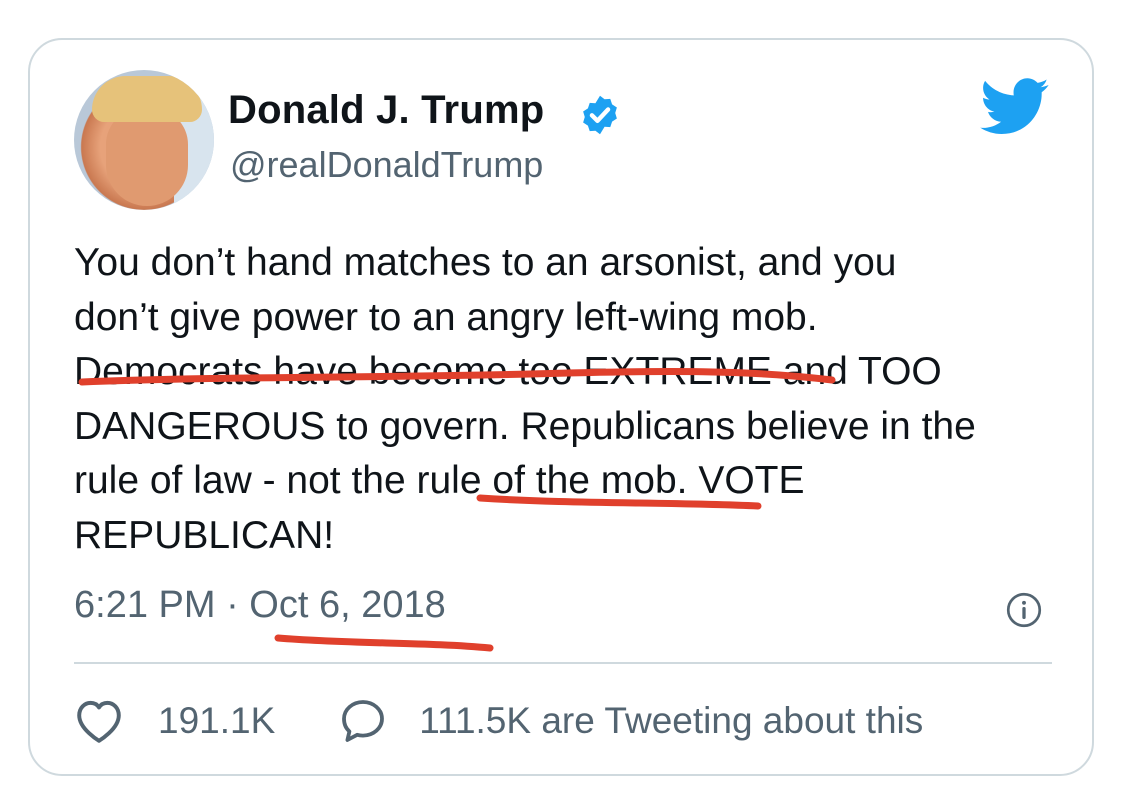  I want to click on avatar, so click(144, 140).